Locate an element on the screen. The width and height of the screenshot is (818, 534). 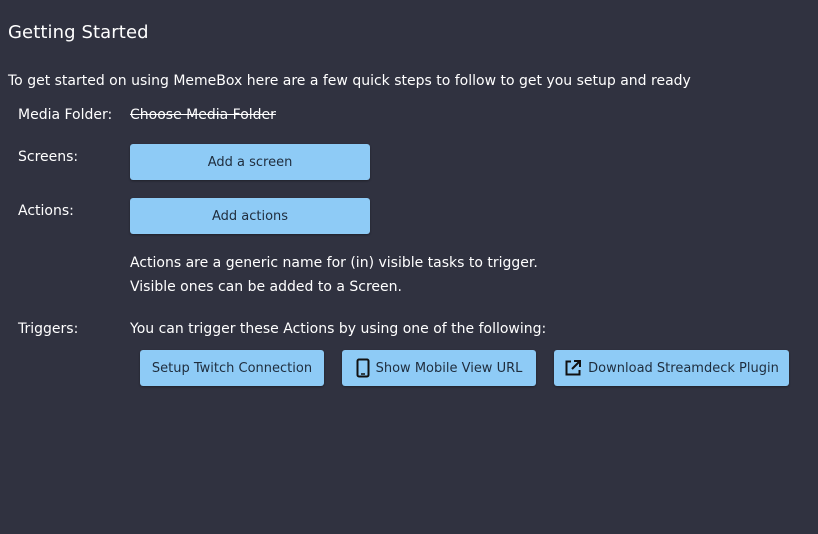
page-title: Getting Started is located at coordinates (78, 32).